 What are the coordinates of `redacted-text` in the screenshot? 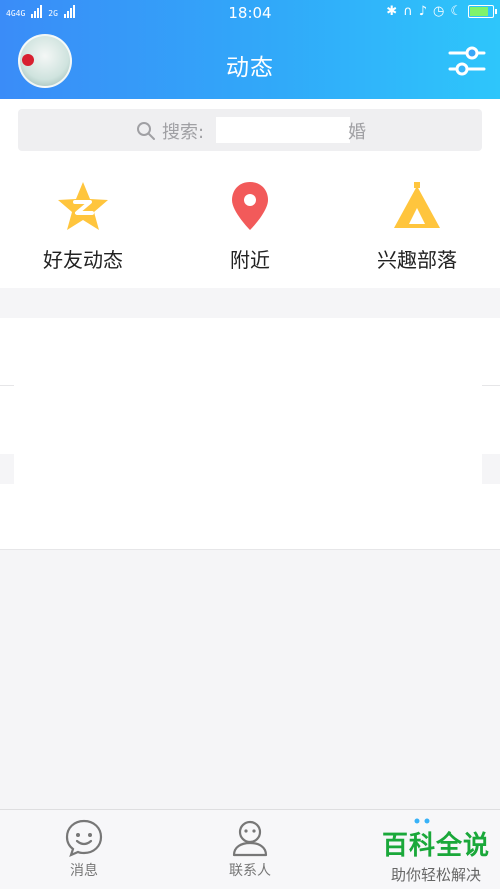 It's located at (283, 130).